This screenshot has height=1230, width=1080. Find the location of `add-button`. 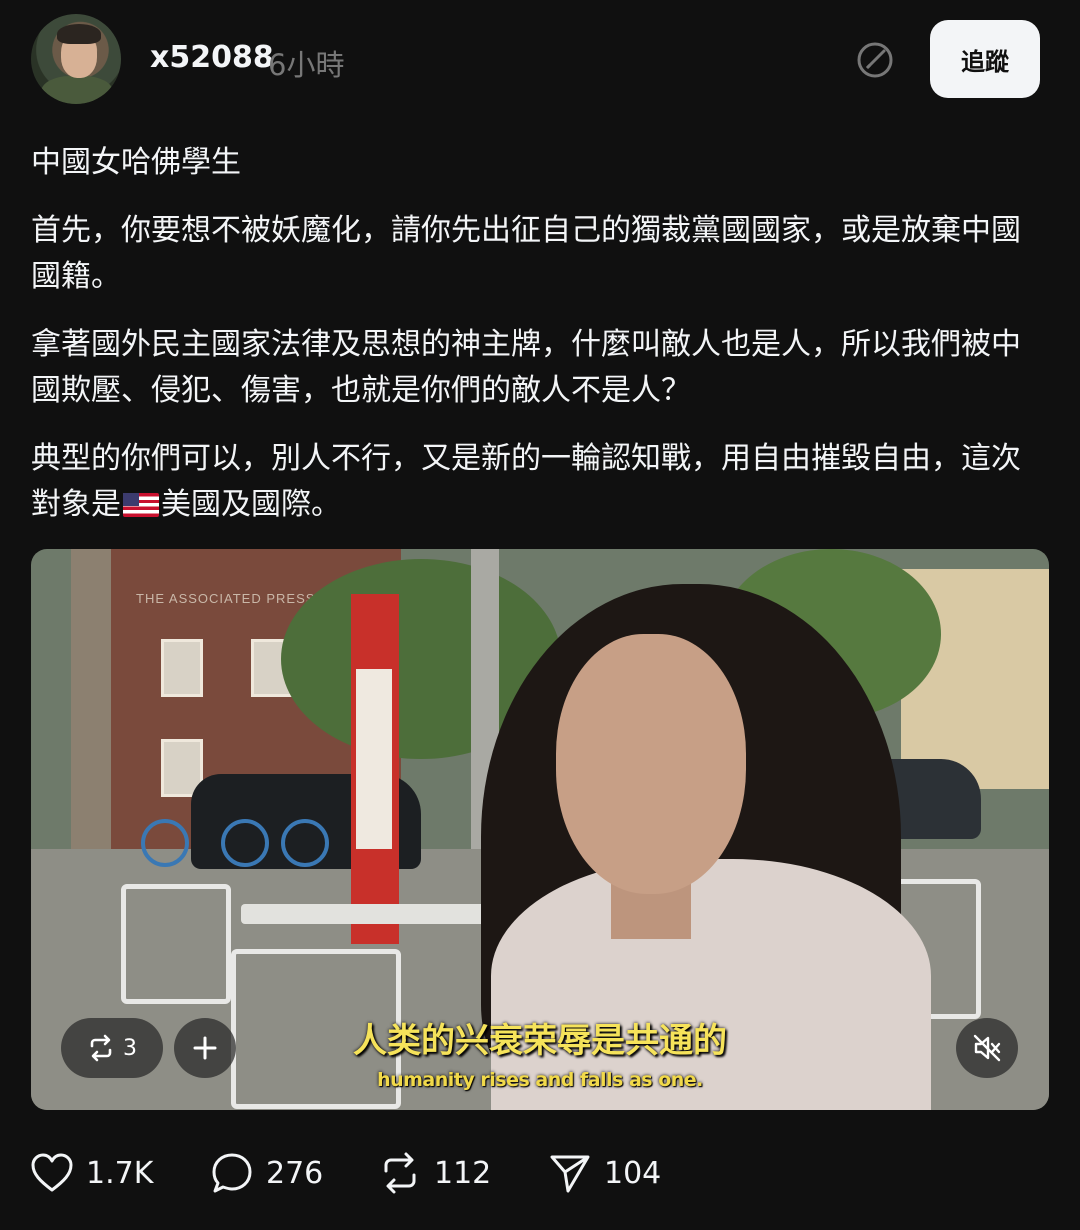

add-button is located at coordinates (205, 1048).